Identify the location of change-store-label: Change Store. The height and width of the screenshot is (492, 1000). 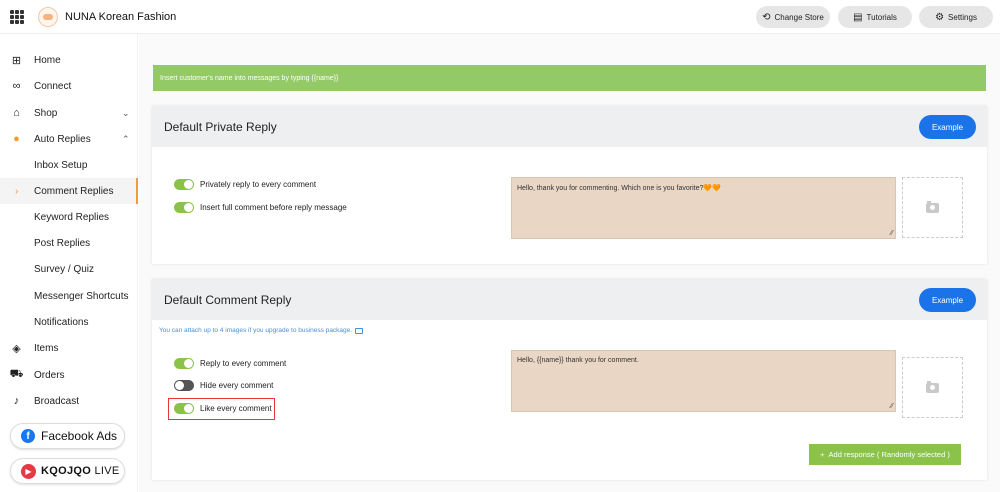
(799, 17).